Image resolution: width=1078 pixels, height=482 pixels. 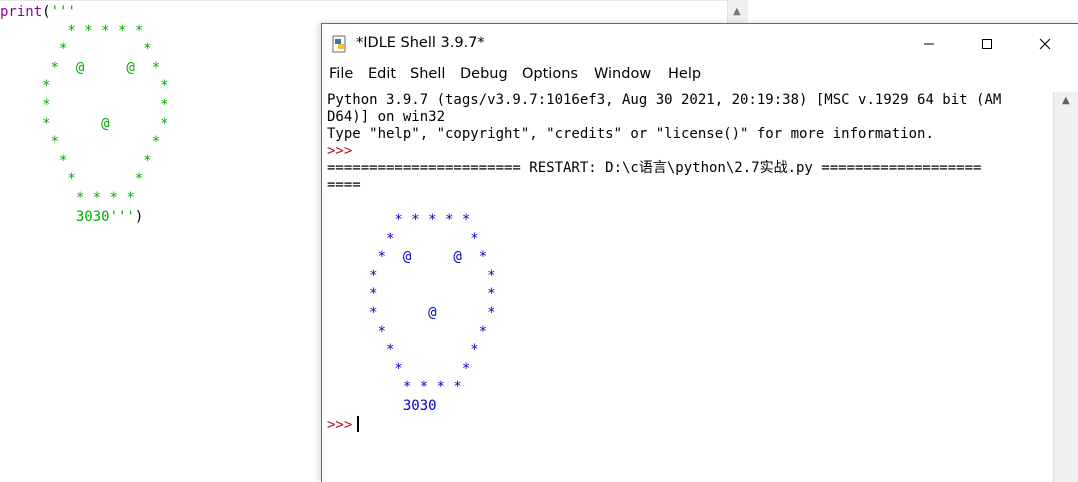 What do you see at coordinates (382, 405) in the screenshot?
I see `output-line: 3030` at bounding box center [382, 405].